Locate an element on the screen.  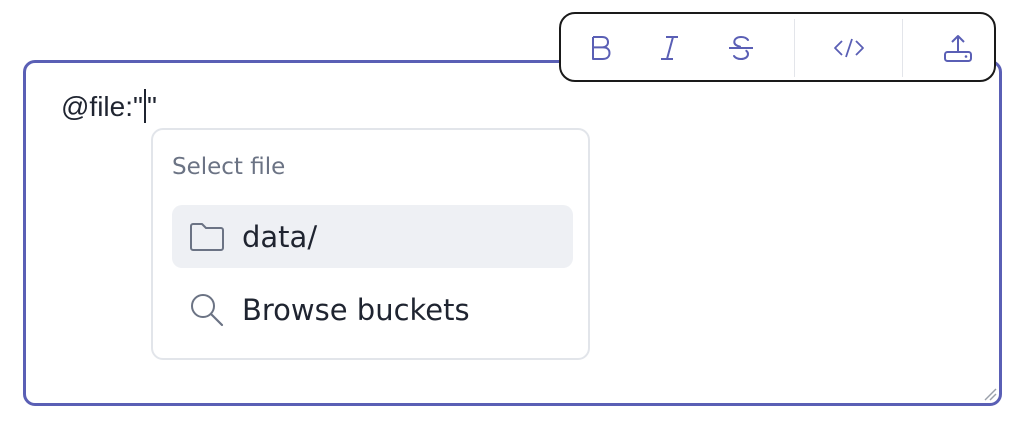
text-caret is located at coordinates (144, 106).